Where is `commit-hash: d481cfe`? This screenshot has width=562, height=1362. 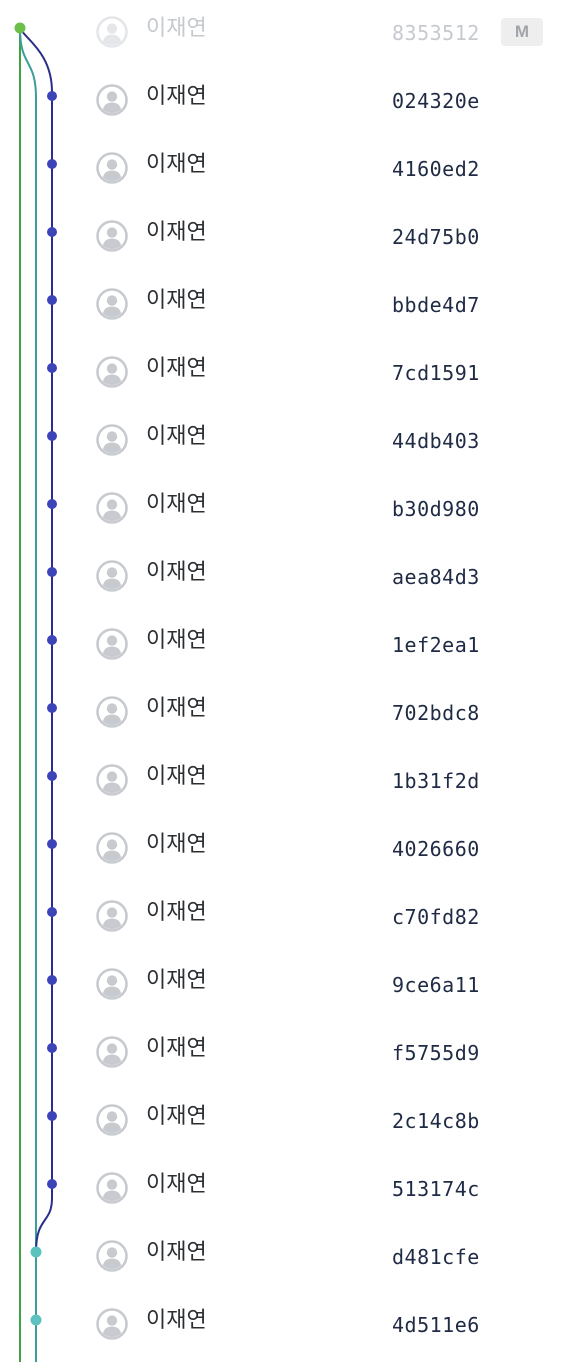
commit-hash: d481cfe is located at coordinates (436, 1257).